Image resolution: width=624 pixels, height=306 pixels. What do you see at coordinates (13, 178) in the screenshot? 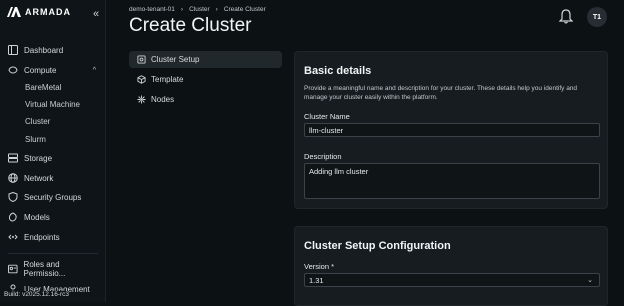
I see `network-icon` at bounding box center [13, 178].